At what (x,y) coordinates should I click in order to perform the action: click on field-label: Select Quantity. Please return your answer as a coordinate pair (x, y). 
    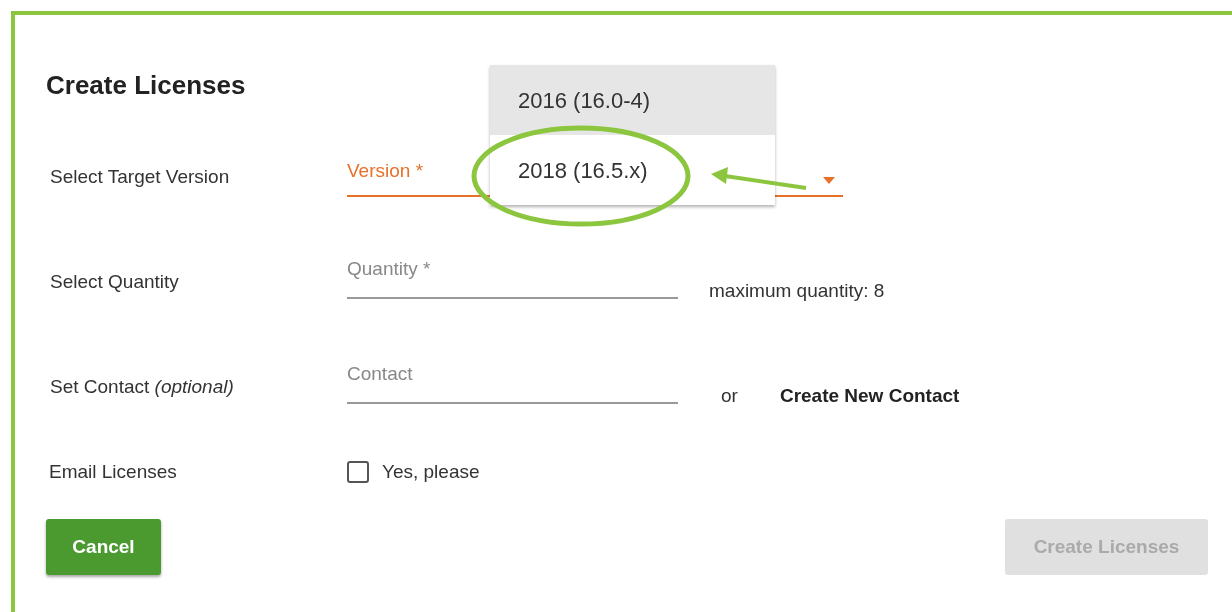
    Looking at the image, I should click on (115, 281).